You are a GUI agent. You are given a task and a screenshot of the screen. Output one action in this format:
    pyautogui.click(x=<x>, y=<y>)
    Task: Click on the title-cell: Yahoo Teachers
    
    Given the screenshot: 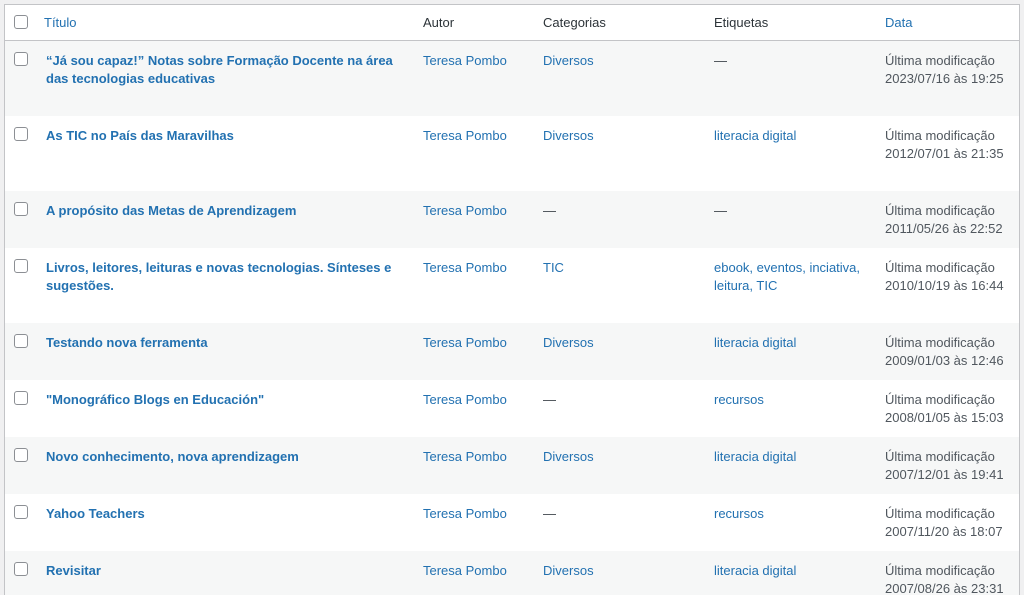 What is the action you would take?
    pyautogui.click(x=224, y=522)
    